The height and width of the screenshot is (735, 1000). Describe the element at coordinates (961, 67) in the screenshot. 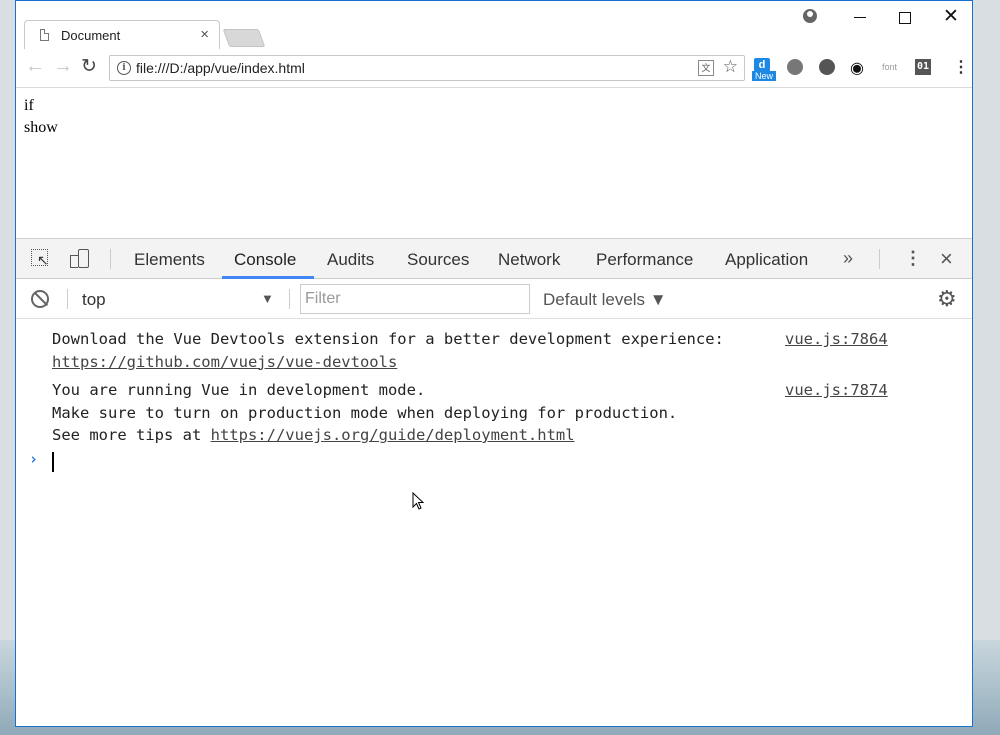

I see `browser-menu-icon: ⋮` at that location.